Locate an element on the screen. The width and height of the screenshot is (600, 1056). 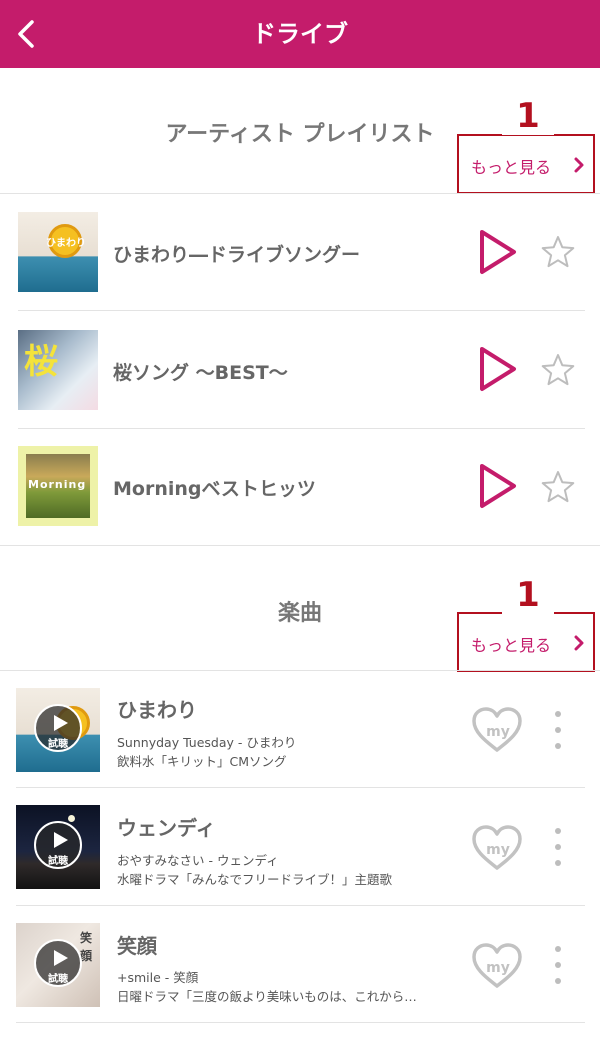
song-artist-line: Sunnyday Tuesday - ひまわり is located at coordinates (207, 742).